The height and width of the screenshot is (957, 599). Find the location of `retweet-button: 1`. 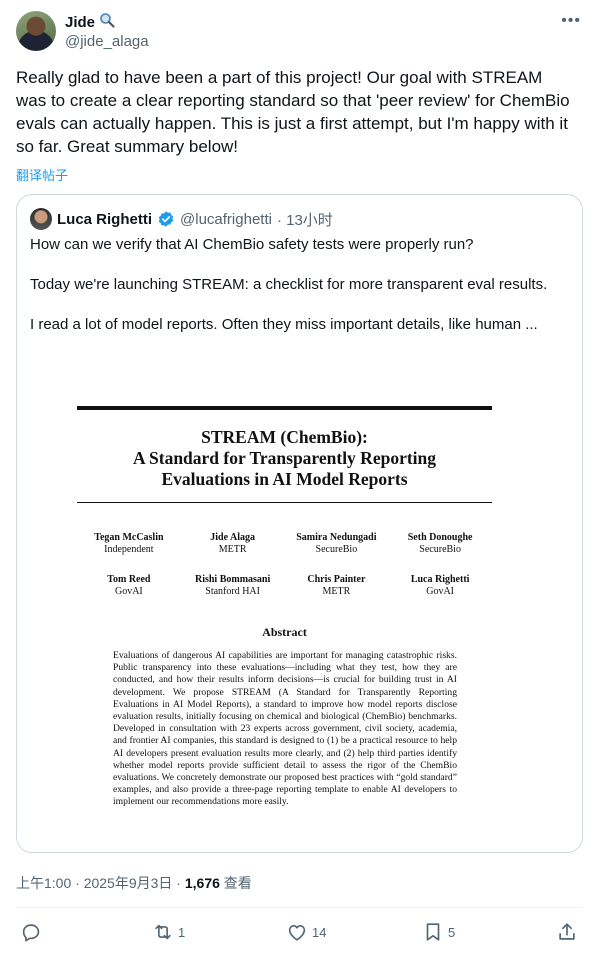

retweet-button: 1 is located at coordinates (168, 932).